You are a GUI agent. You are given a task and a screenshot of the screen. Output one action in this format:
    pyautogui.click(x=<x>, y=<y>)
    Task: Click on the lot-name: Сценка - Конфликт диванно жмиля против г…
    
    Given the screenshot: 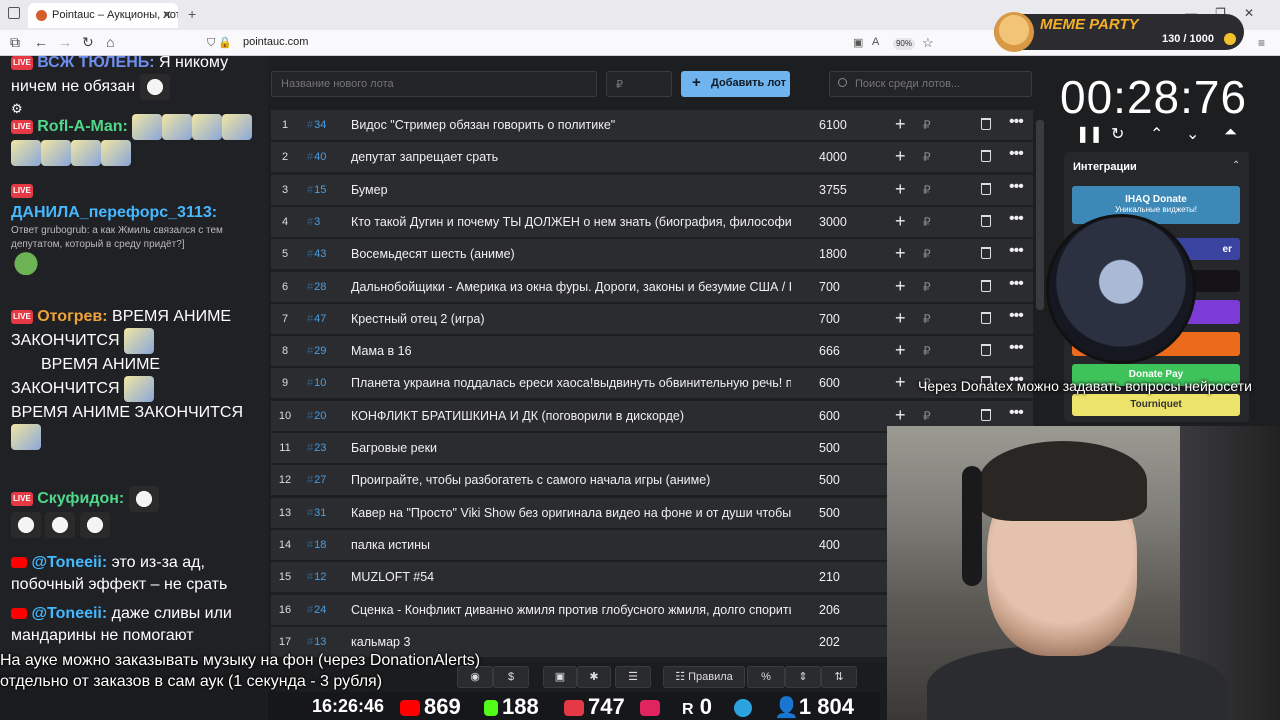 What is the action you would take?
    pyautogui.click(x=571, y=610)
    